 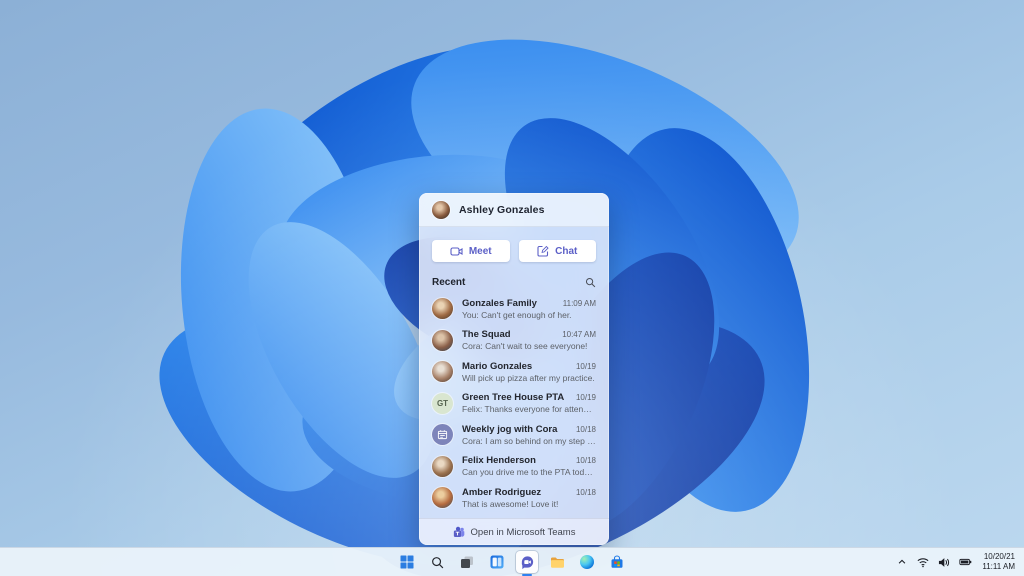 I want to click on file-explorer-button, so click(x=557, y=562).